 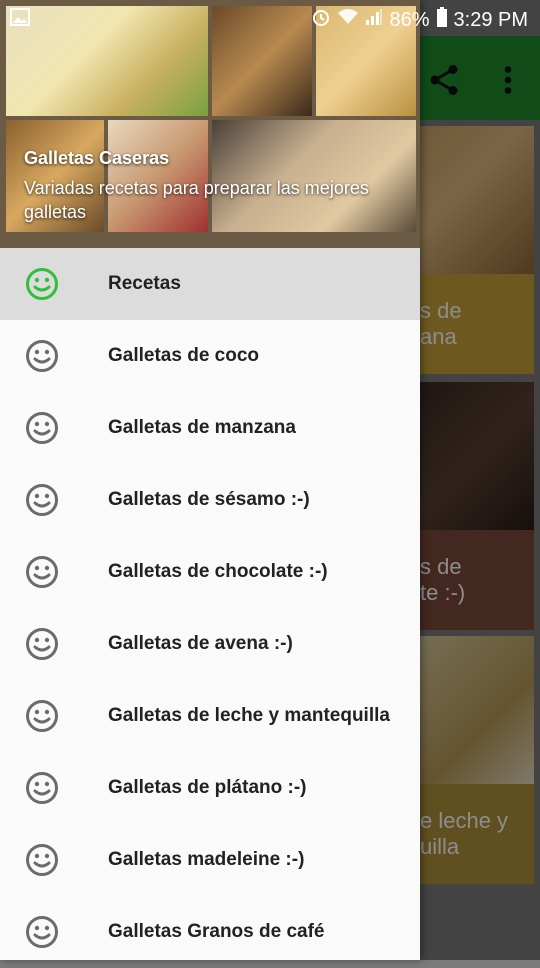 I want to click on clock: 3:29 PM, so click(x=490, y=19).